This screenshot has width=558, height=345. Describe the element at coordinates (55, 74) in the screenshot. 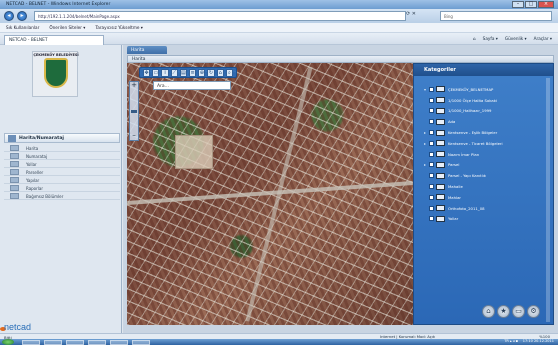

I see `municipality-logo: ÇEKMEKÖY BELEDİYESİ` at that location.